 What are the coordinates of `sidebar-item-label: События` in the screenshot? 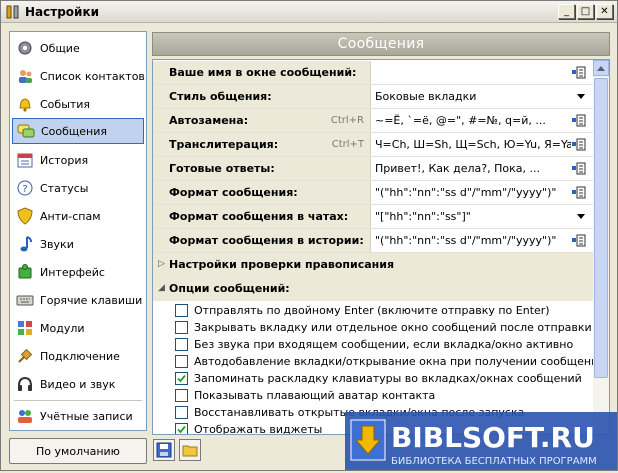 It's located at (65, 104).